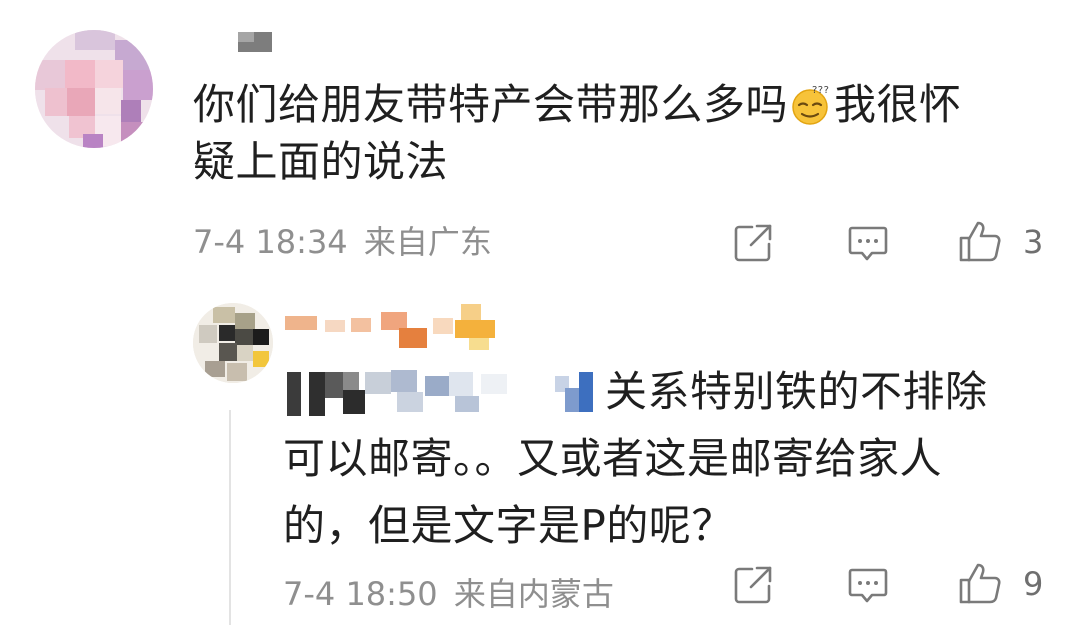 This screenshot has height=625, width=1080. I want to click on comment-text-part: 我很怀, so click(898, 104).